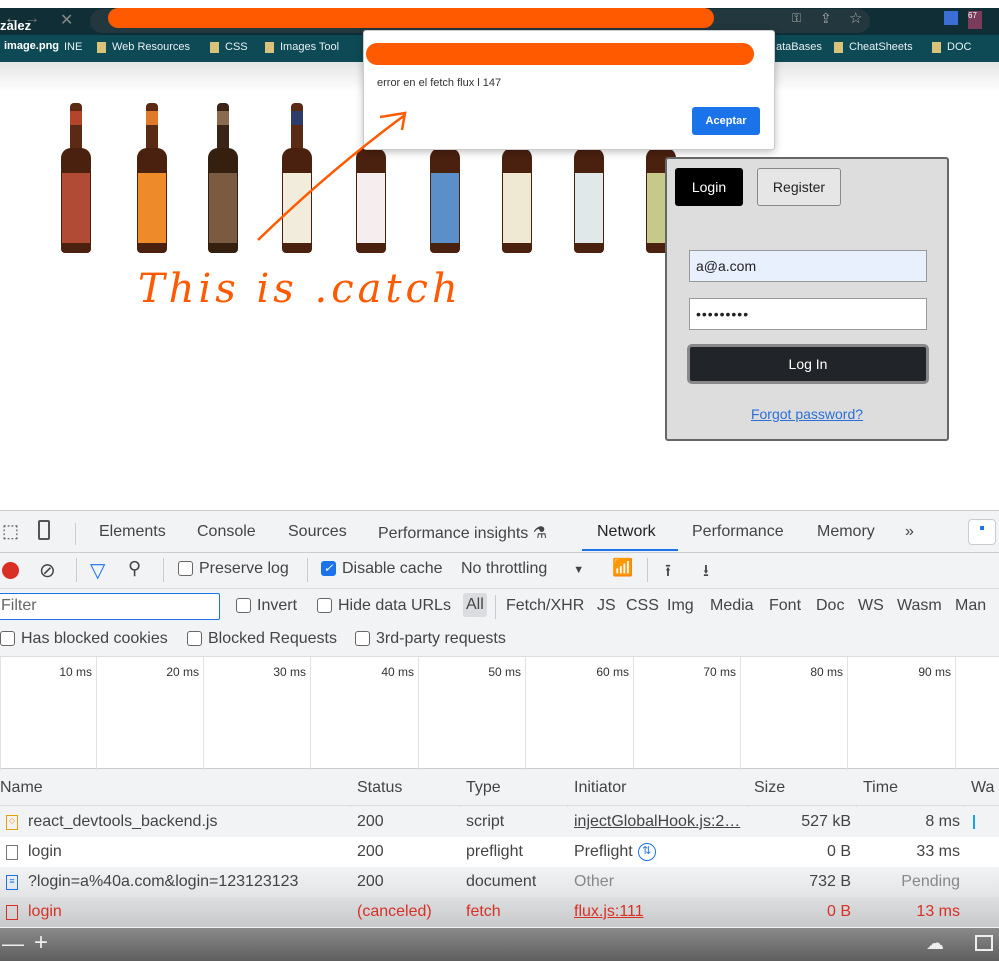 The height and width of the screenshot is (961, 999). I want to click on tab-register: Register, so click(799, 187).